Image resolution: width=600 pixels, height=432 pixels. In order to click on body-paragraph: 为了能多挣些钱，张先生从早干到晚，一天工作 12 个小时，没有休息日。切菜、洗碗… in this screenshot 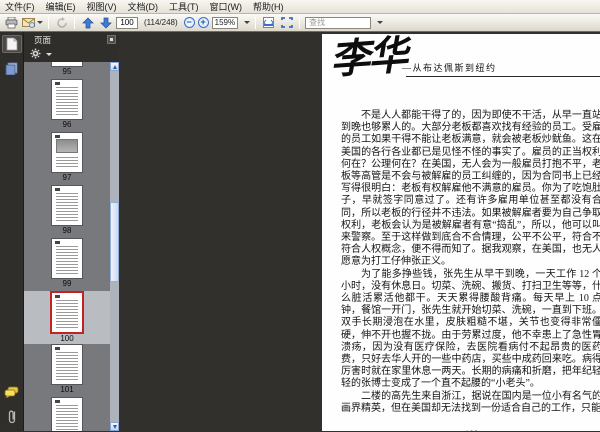, I will do `click(470, 329)`.